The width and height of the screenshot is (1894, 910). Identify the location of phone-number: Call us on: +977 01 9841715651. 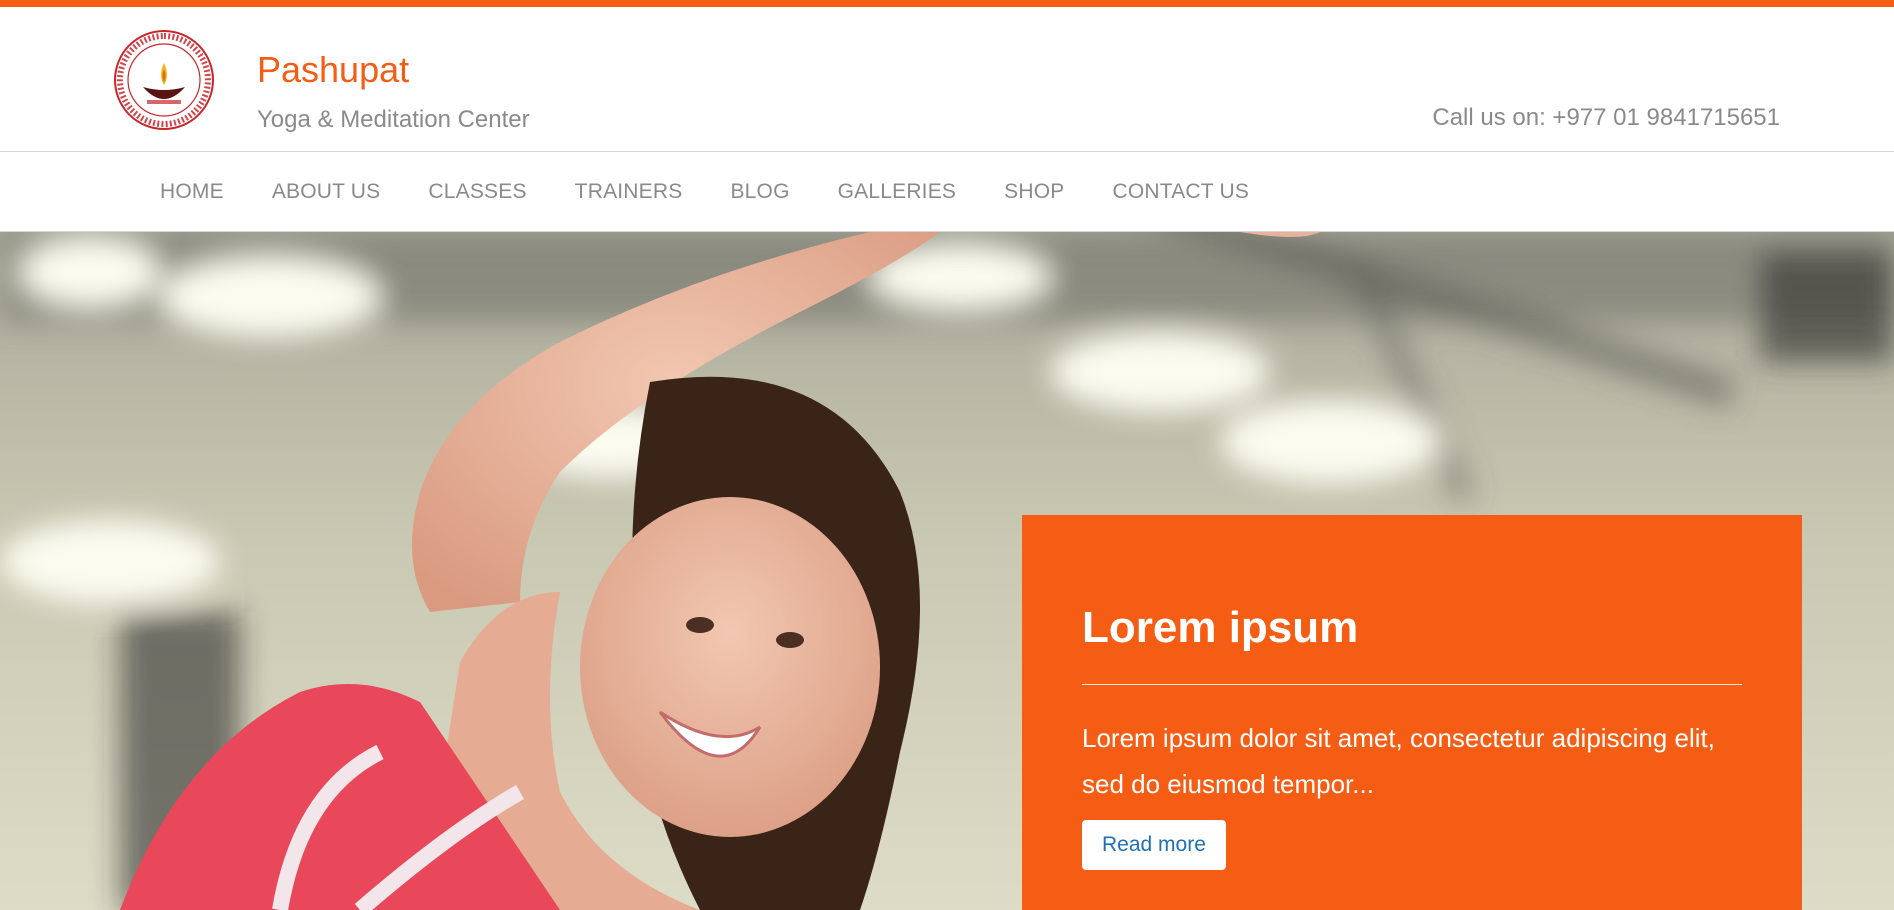
(1606, 117).